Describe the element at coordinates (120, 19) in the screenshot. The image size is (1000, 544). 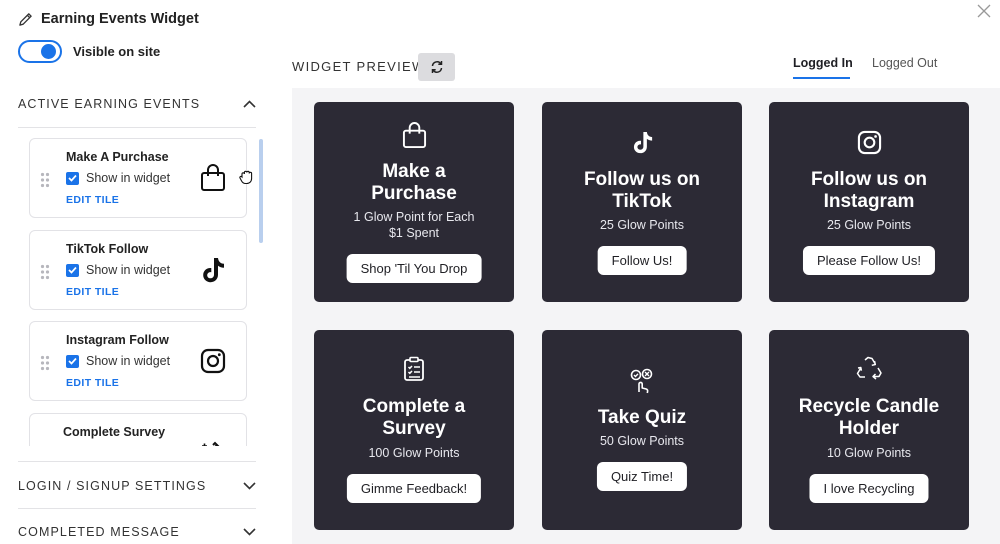
I see `widget-title: Earning Events Widget` at that location.